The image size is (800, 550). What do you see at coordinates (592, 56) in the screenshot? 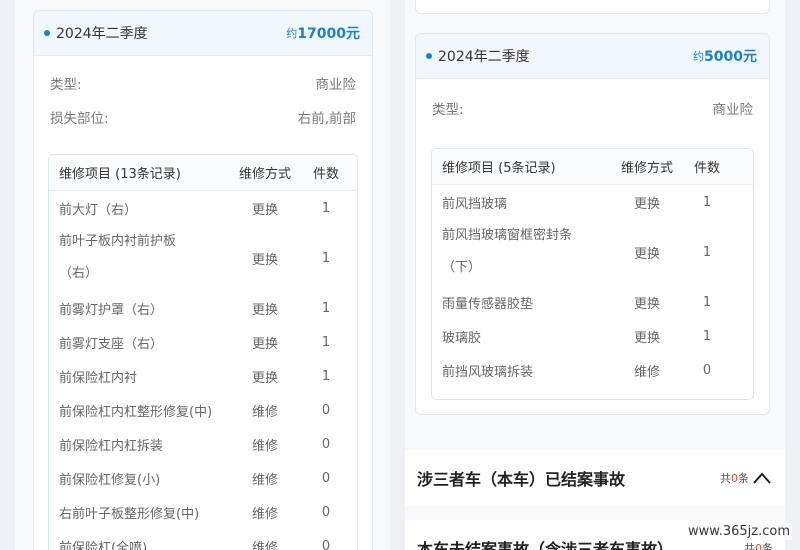
I see `claim-card-header: 2024年二季度 约 5000元` at bounding box center [592, 56].